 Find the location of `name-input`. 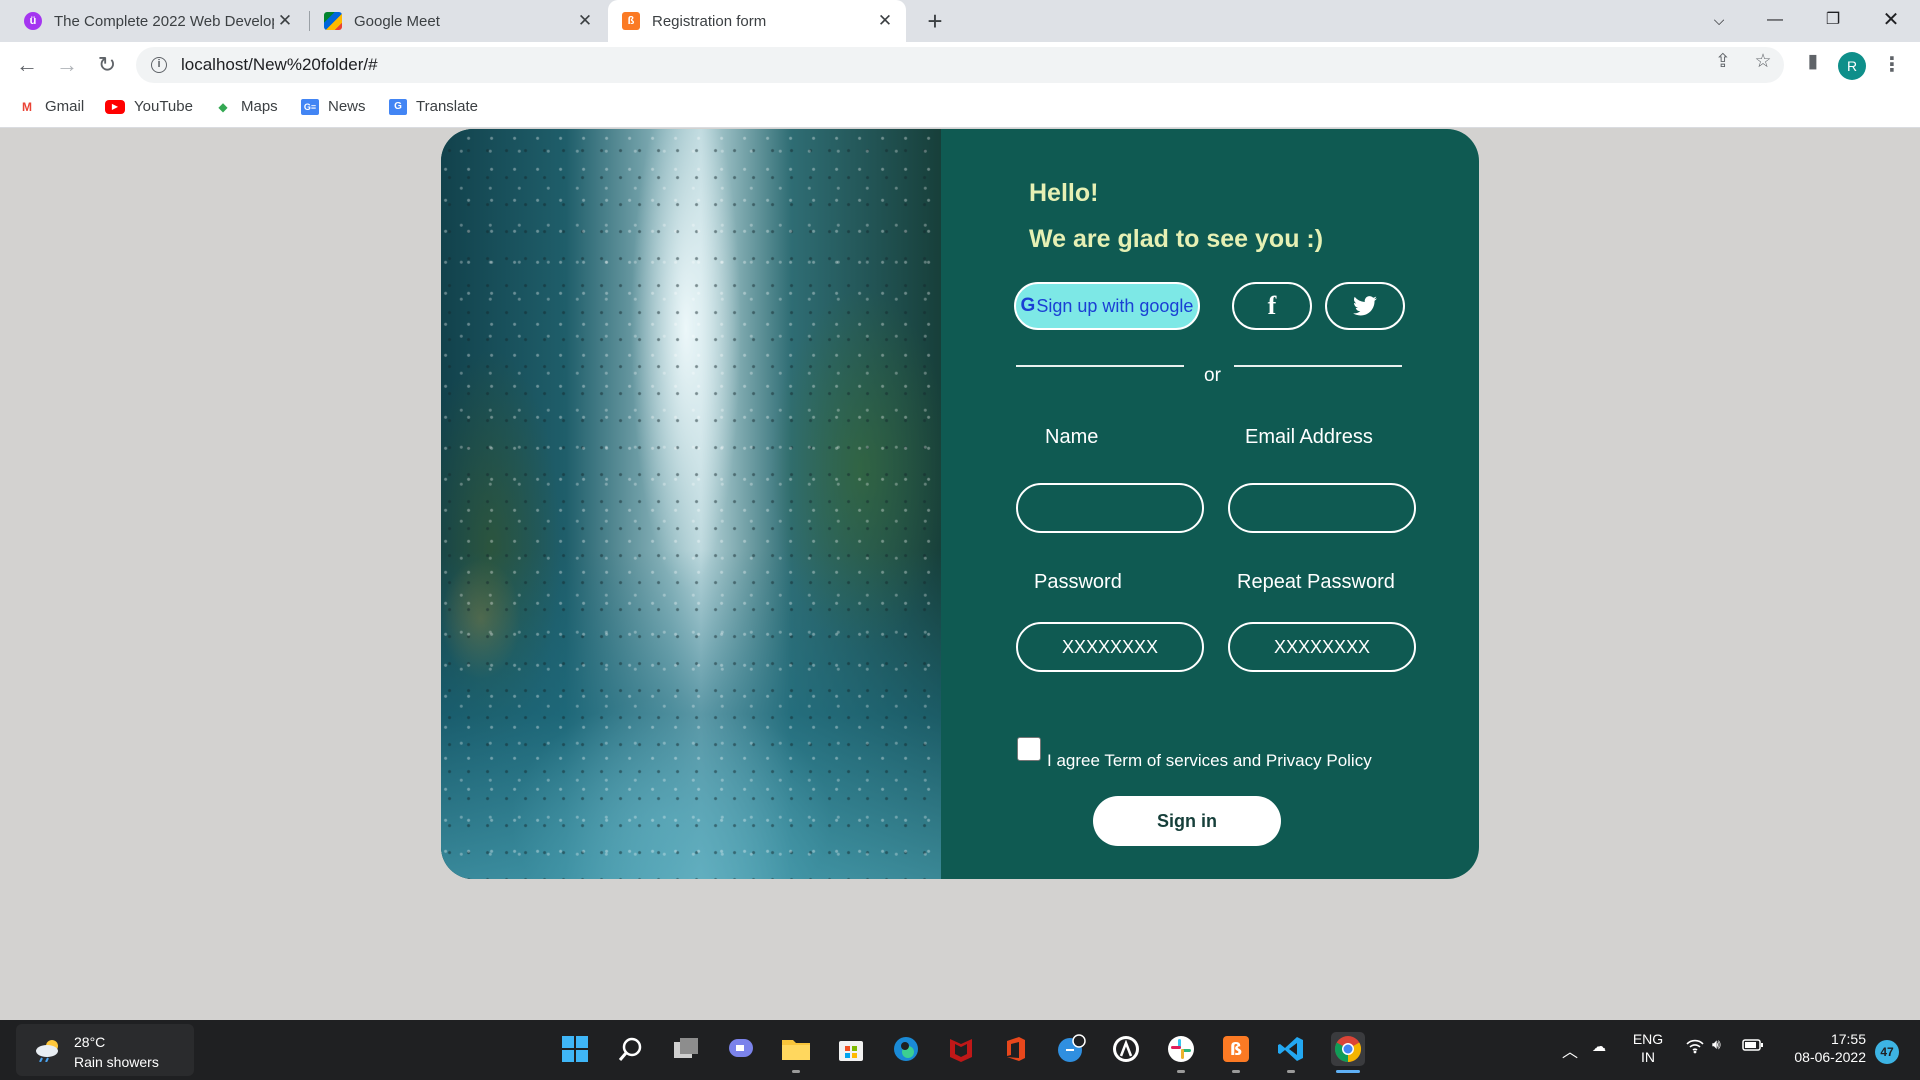

name-input is located at coordinates (1110, 508).